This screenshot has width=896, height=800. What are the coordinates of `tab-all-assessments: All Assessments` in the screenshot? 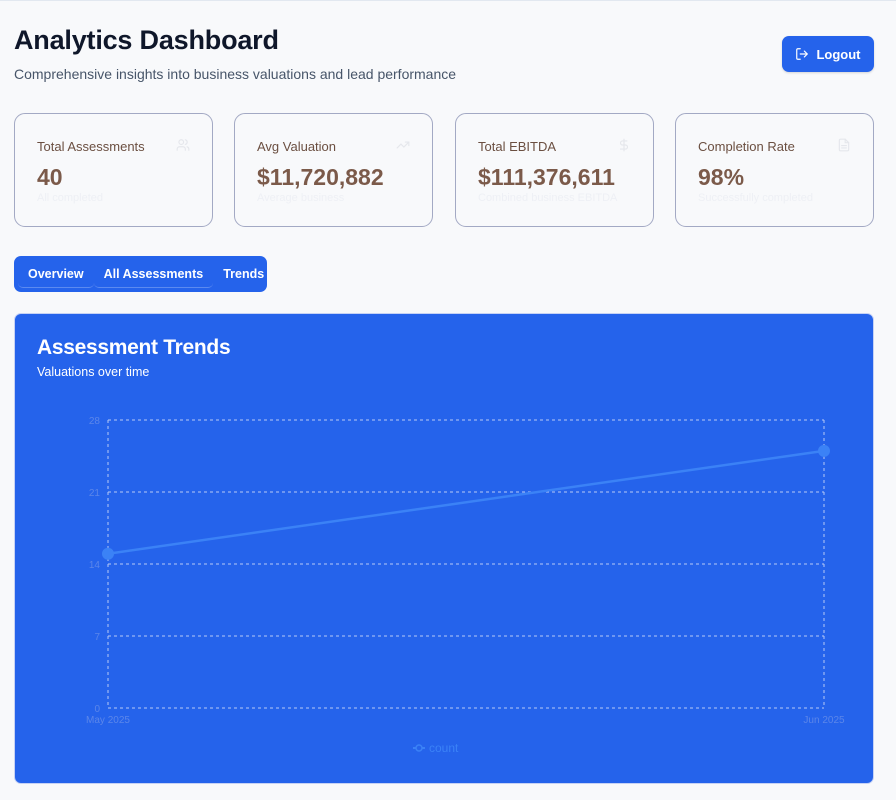 It's located at (153, 274).